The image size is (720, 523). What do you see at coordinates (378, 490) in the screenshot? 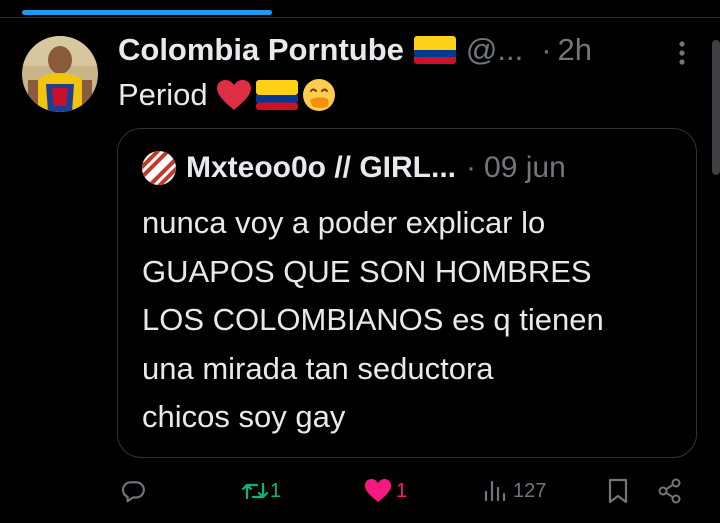
I see `heart-icon` at bounding box center [378, 490].